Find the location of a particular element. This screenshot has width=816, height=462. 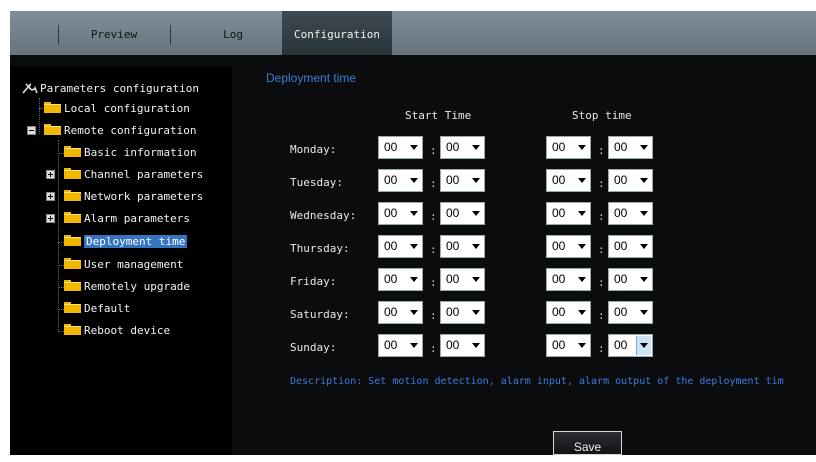

tree-item-default: Default is located at coordinates (97, 309).